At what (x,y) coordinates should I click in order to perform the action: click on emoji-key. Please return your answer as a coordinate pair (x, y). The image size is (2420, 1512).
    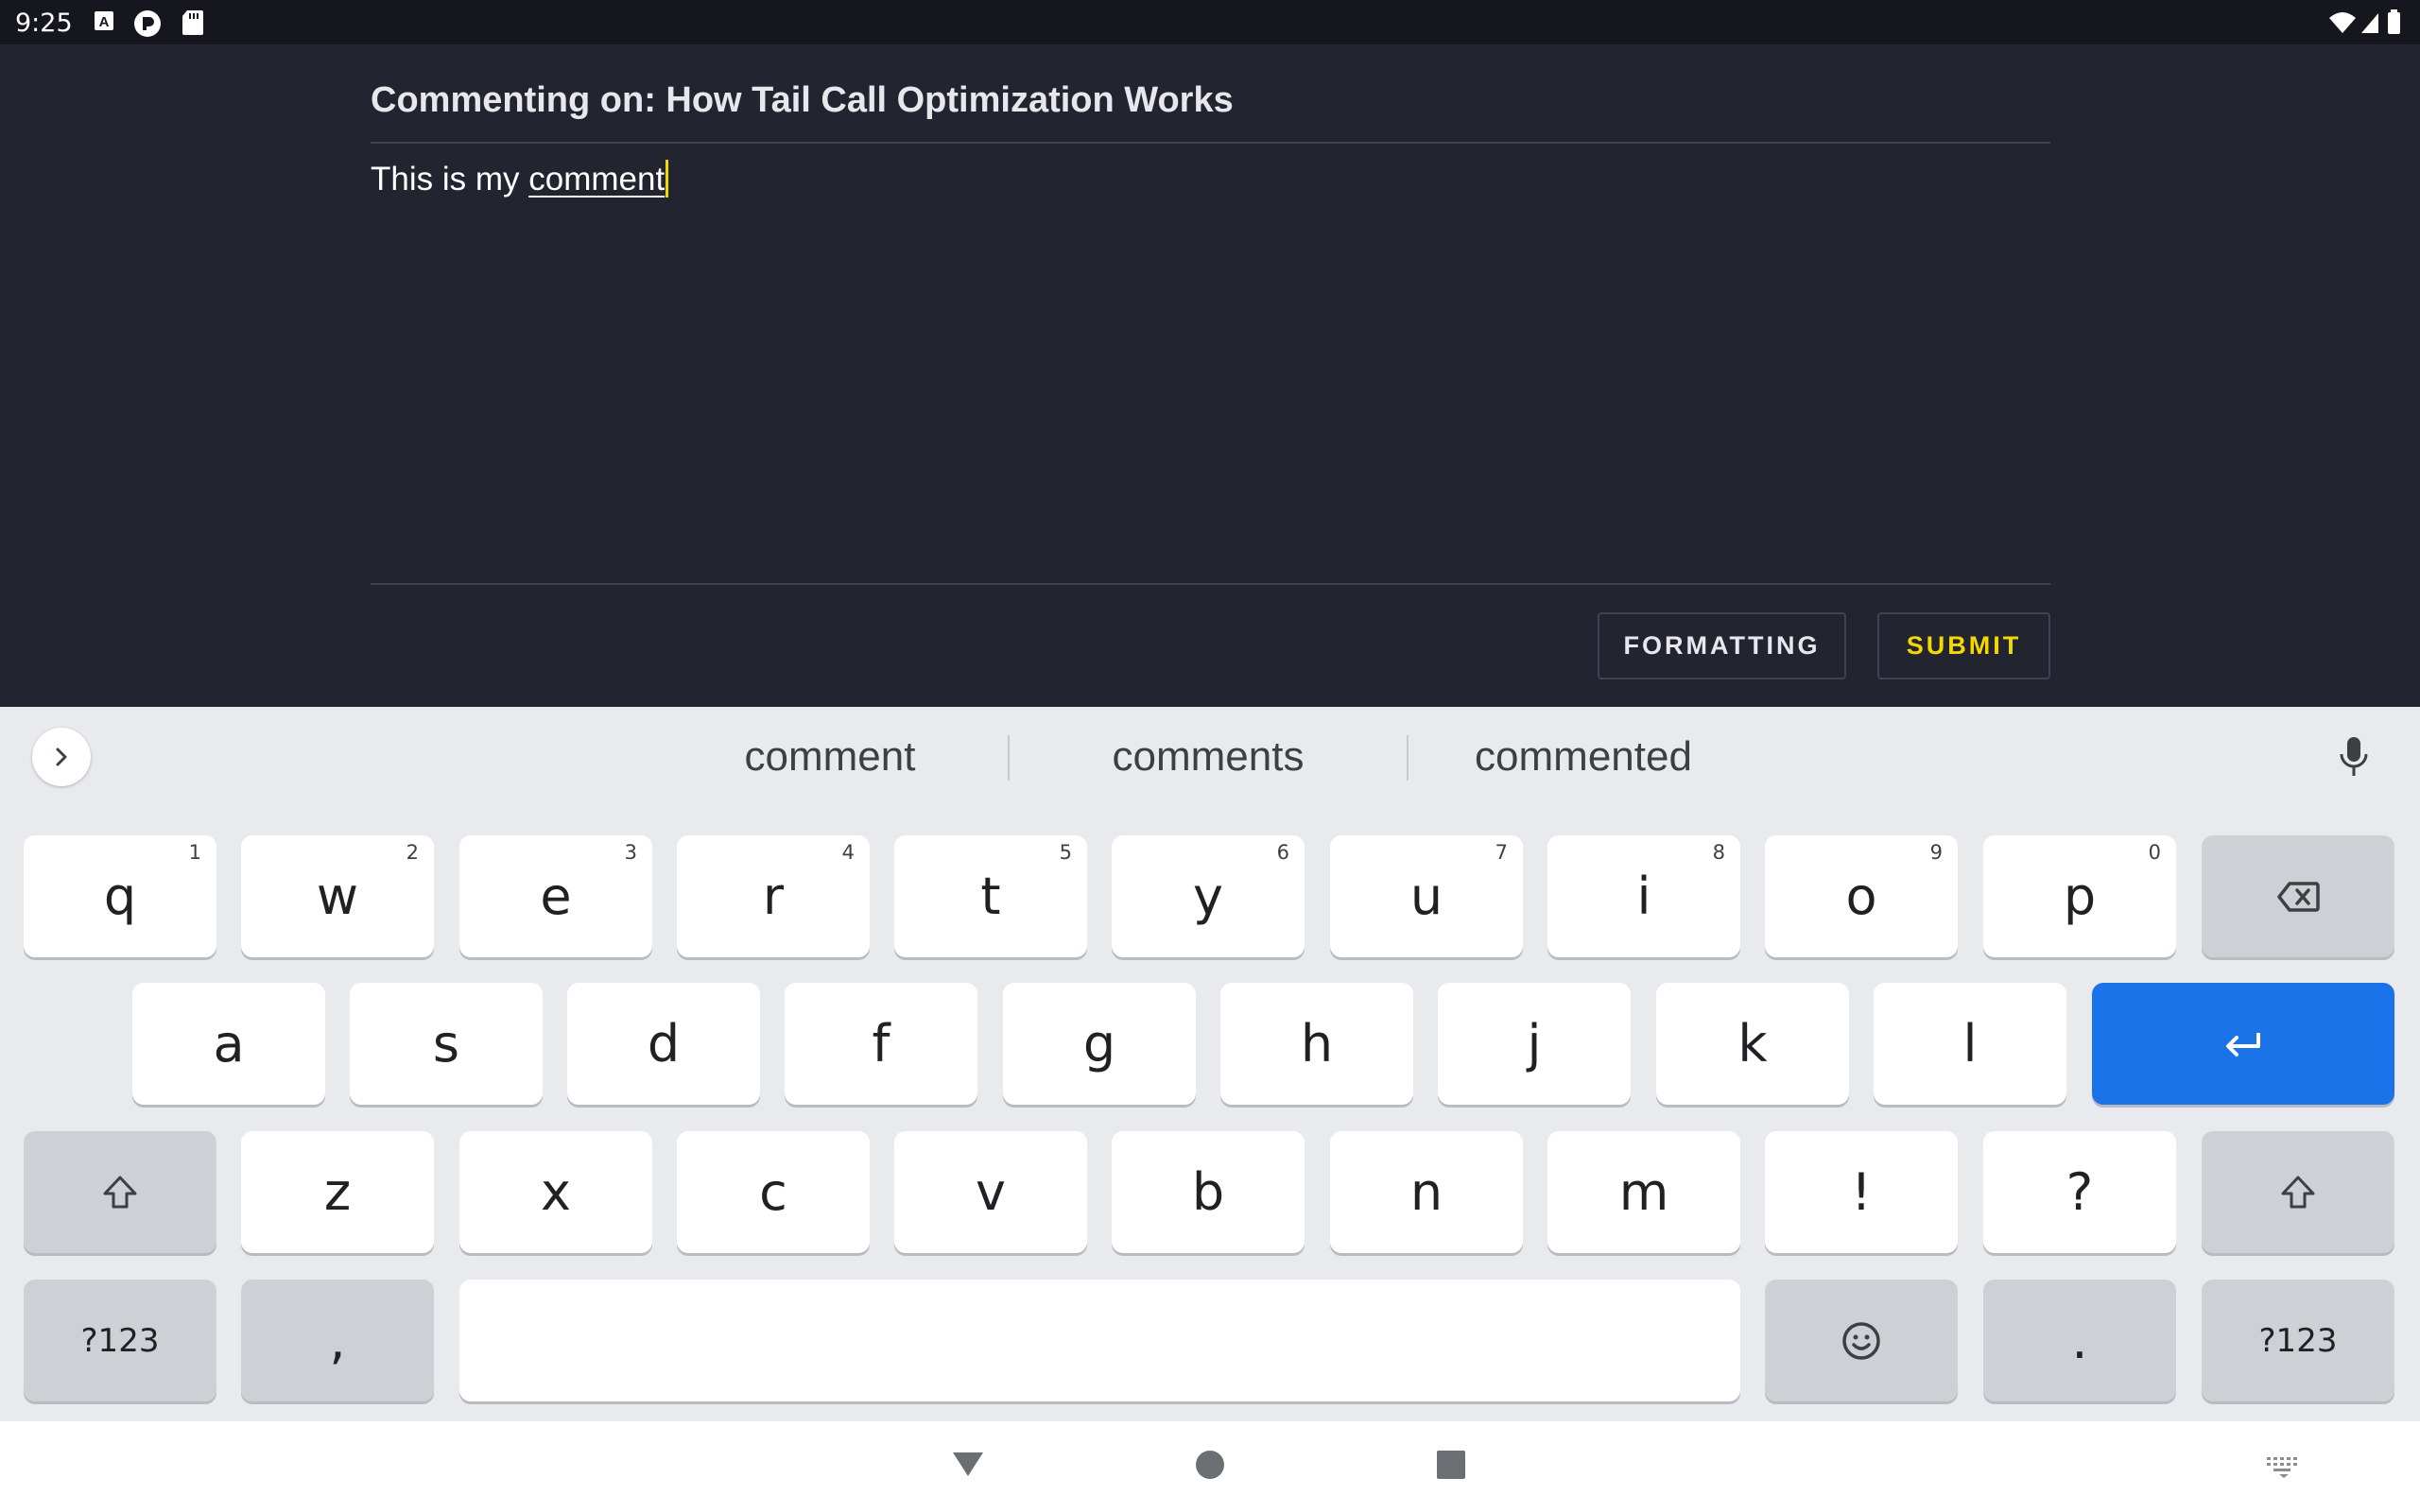
    Looking at the image, I should click on (1861, 1340).